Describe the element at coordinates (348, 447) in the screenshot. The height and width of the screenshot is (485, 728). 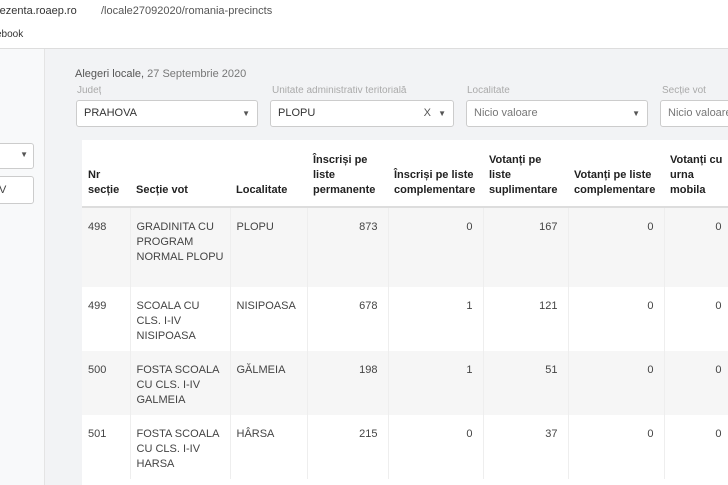
I see `cell-value: 215` at that location.